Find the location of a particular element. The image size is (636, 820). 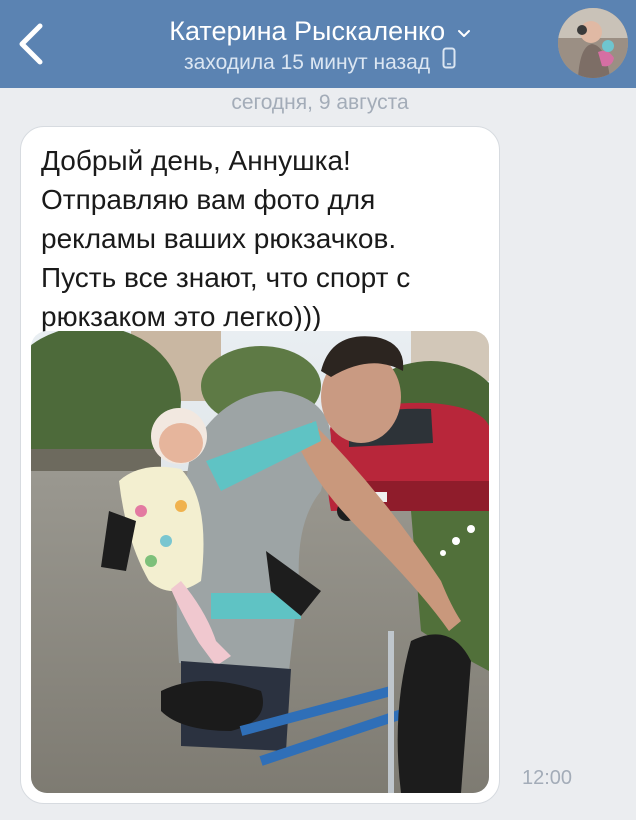

chevron-down-icon is located at coordinates (464, 30).